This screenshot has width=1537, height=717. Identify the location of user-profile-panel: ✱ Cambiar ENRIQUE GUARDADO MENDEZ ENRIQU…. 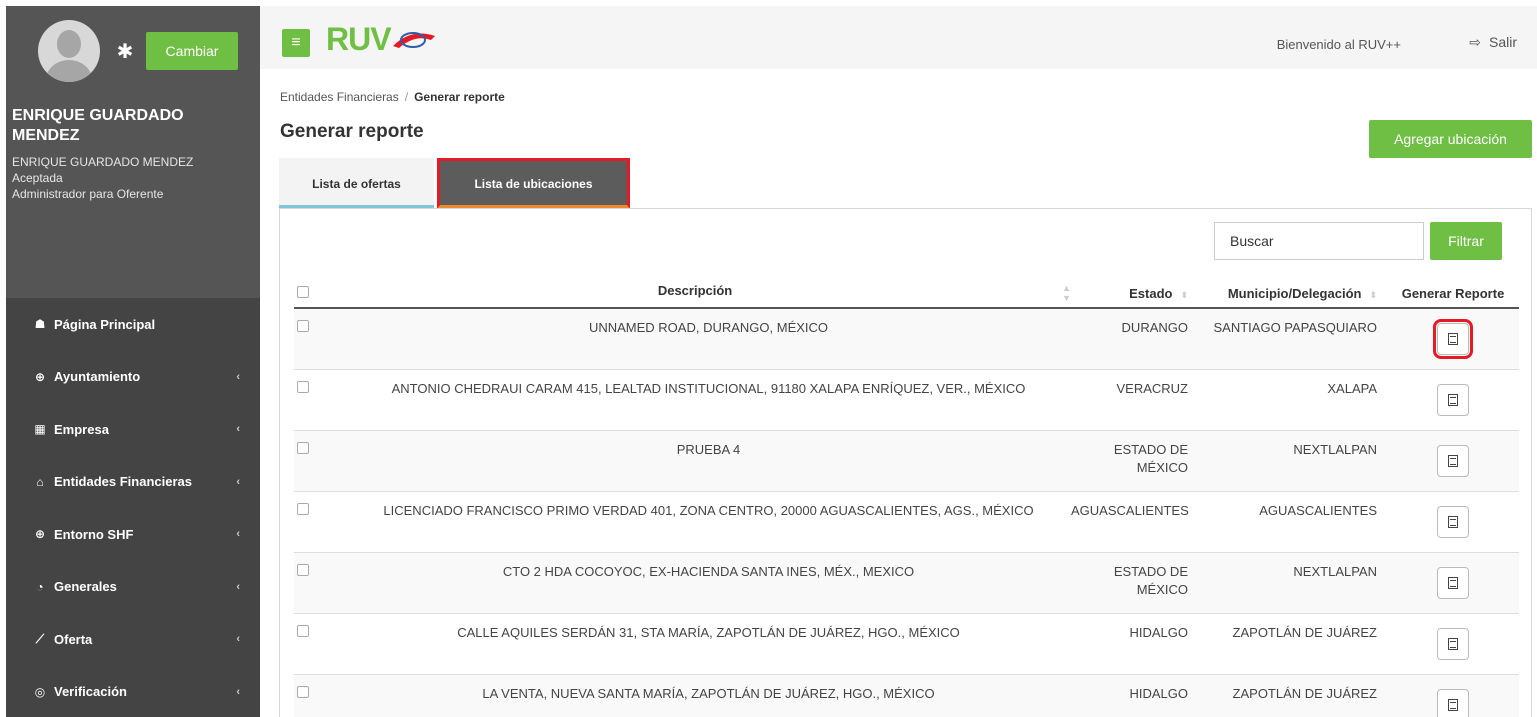
(133, 152).